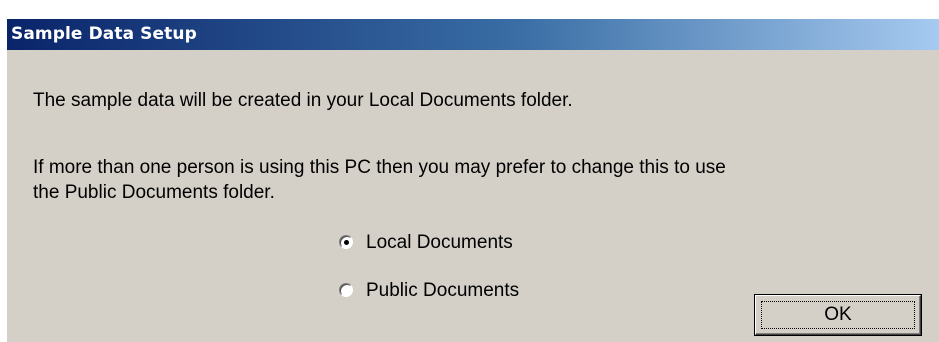 Image resolution: width=939 pixels, height=342 pixels. What do you see at coordinates (439, 242) in the screenshot?
I see `local-documents-label: Local Documents` at bounding box center [439, 242].